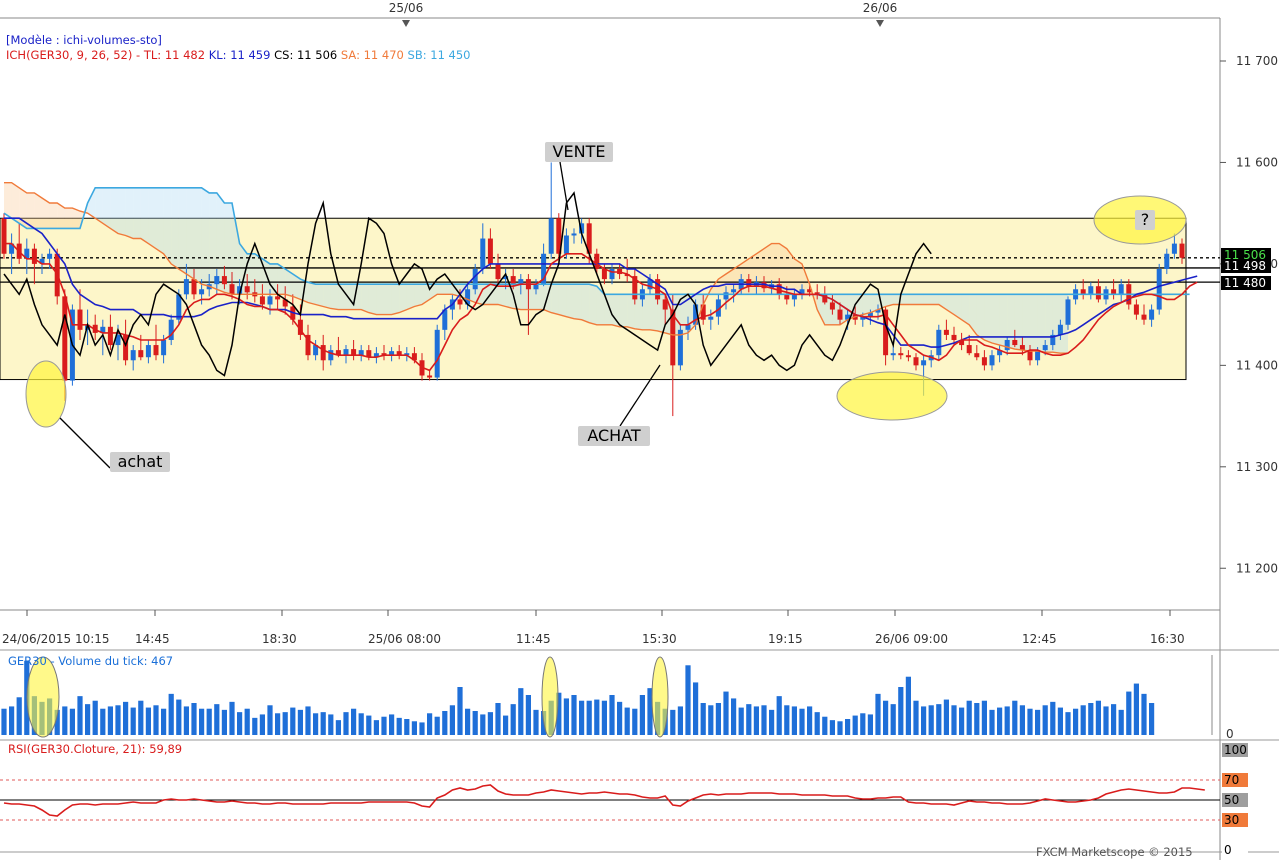 The image size is (1279, 863). Describe the element at coordinates (1167, 639) in the screenshot. I see `x-tick-label: 16:30` at that location.